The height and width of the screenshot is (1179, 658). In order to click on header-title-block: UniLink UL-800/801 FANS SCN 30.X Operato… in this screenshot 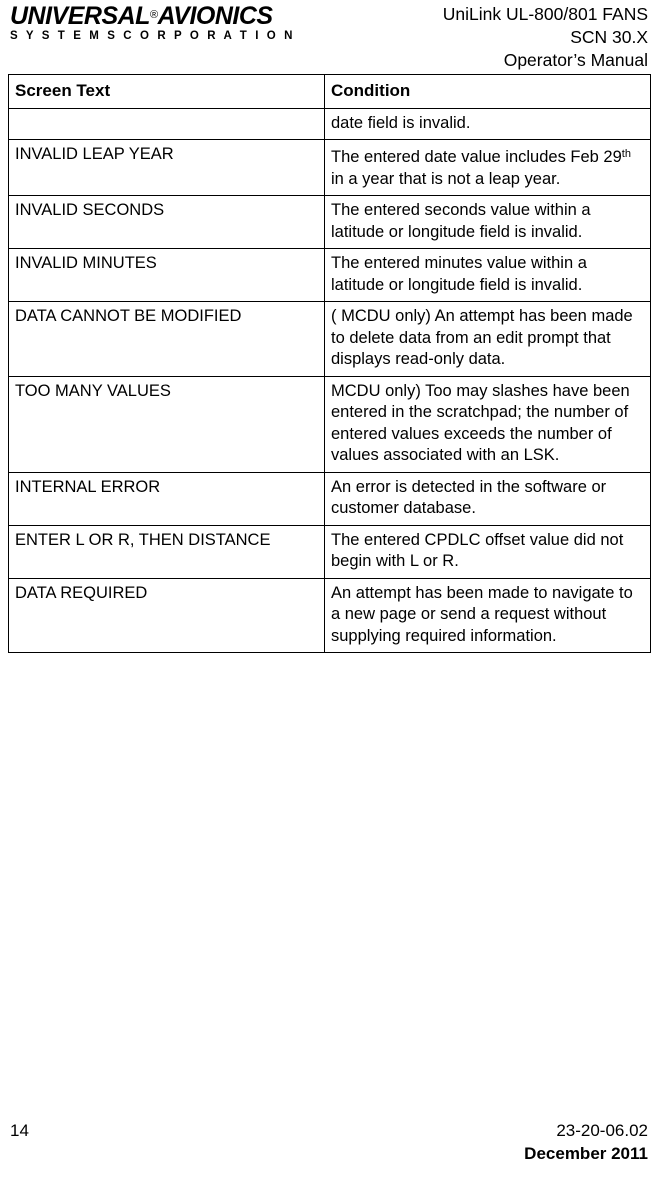, I will do `click(546, 37)`.